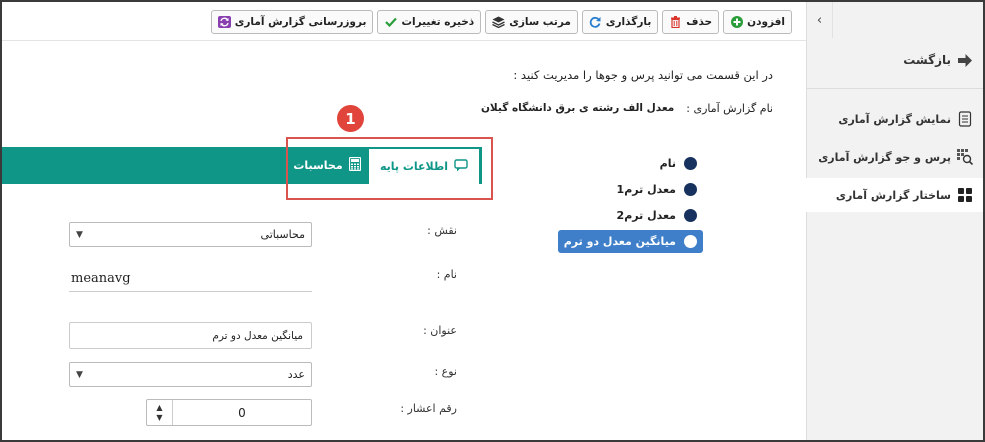  Describe the element at coordinates (729, 108) in the screenshot. I see `report-name-label: نام گزارش آماری :` at that location.